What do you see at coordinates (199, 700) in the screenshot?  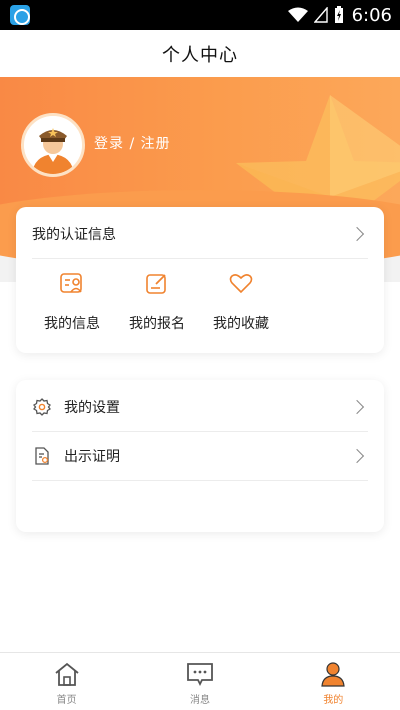 I see `nav-messages-label: 消息` at bounding box center [199, 700].